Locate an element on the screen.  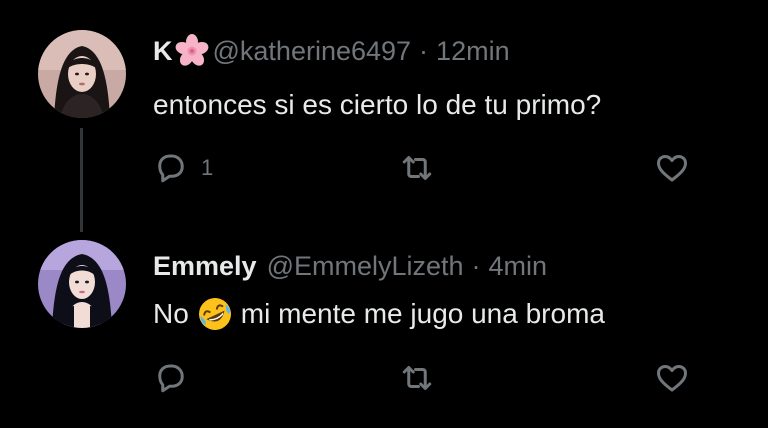
timestamp: 4min is located at coordinates (518, 266).